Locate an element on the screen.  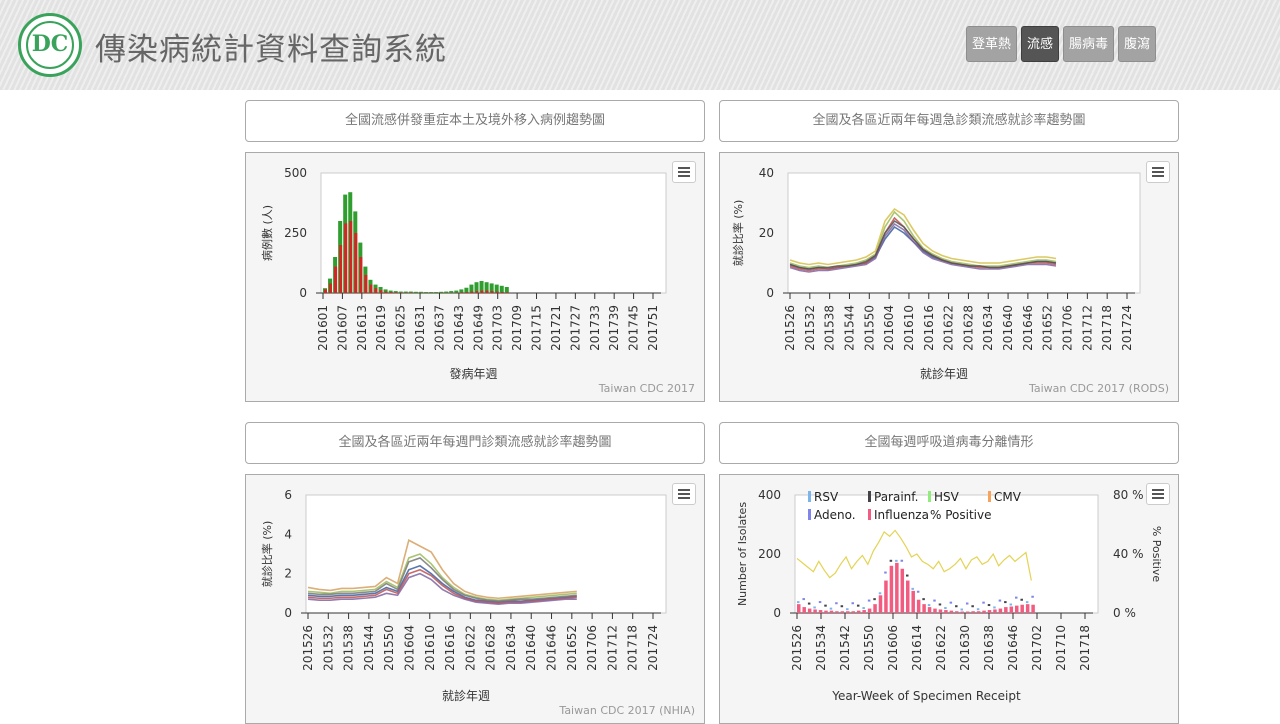
x-tick-label: 201610 is located at coordinates (909, 328).